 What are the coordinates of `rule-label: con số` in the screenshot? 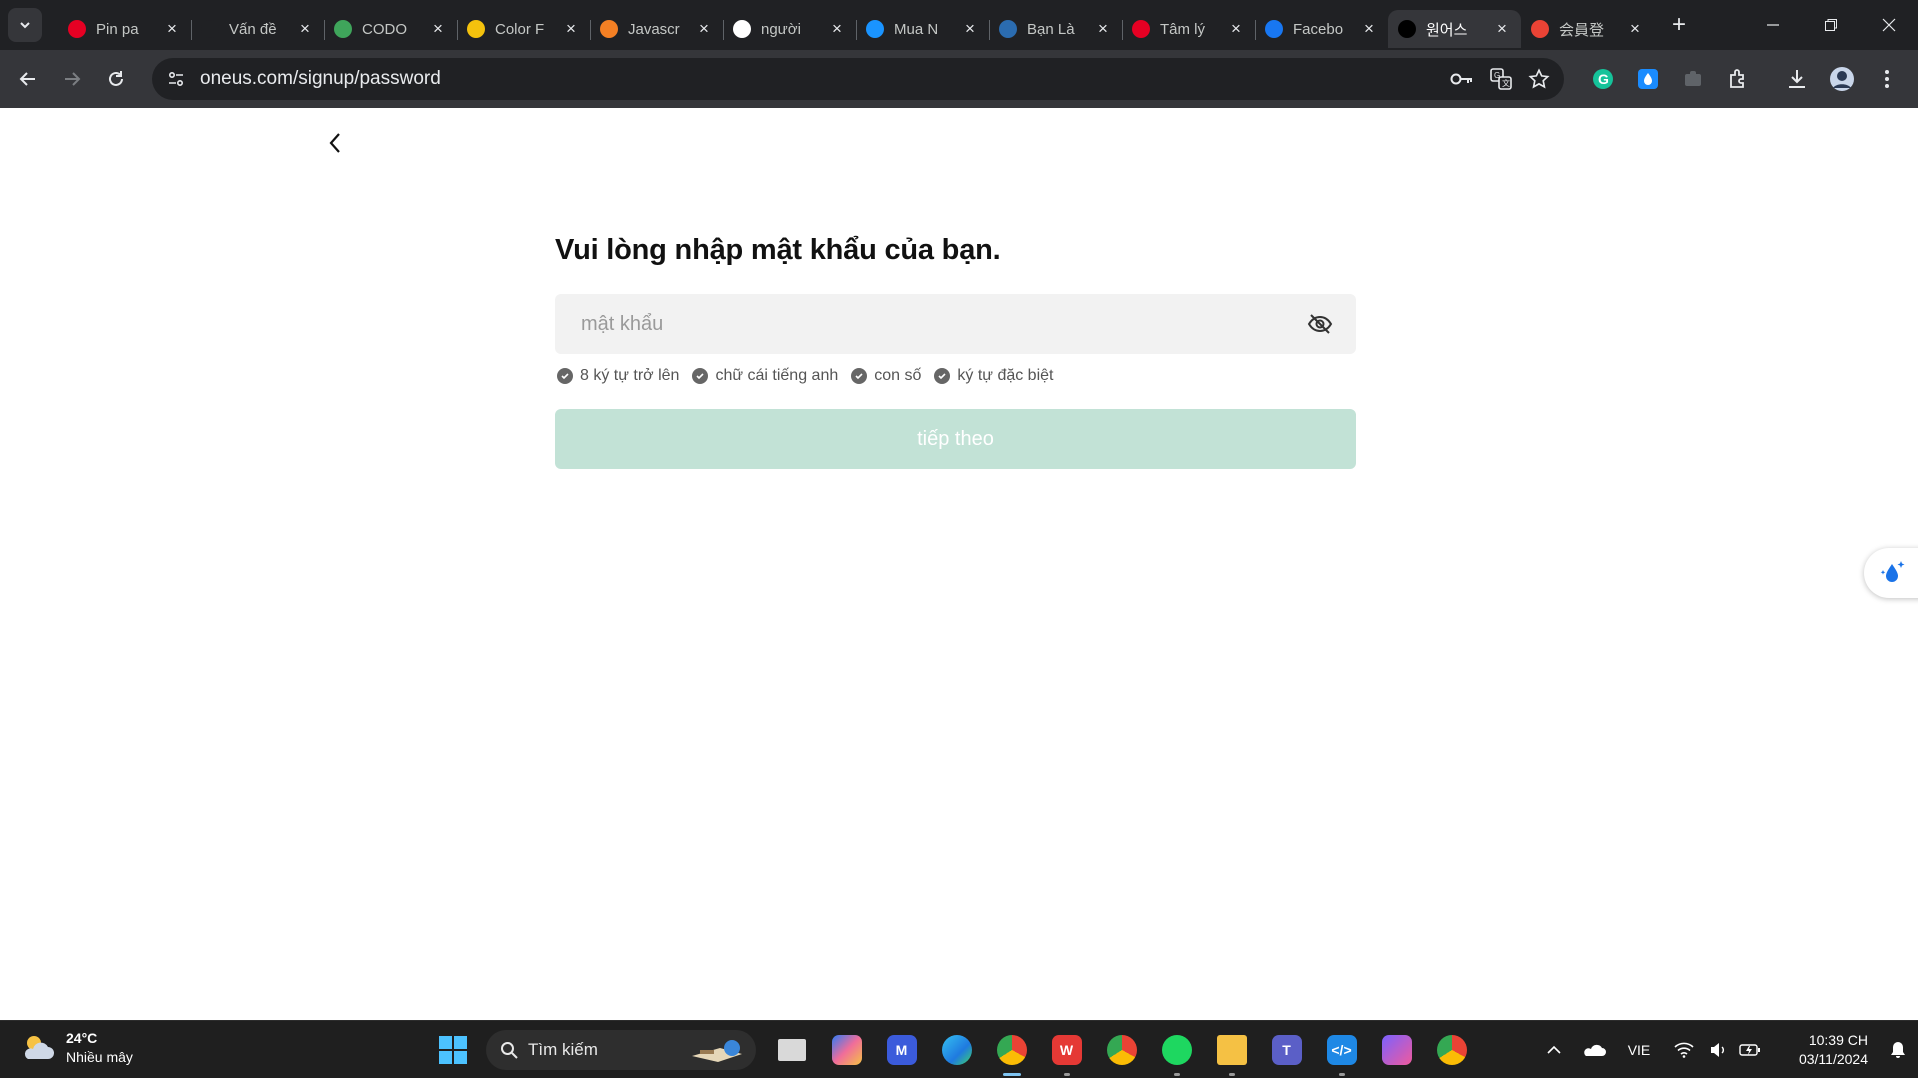 It's located at (898, 375).